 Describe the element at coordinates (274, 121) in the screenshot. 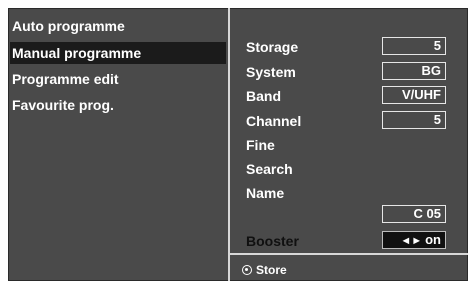

I see `channel-label: Channel` at that location.